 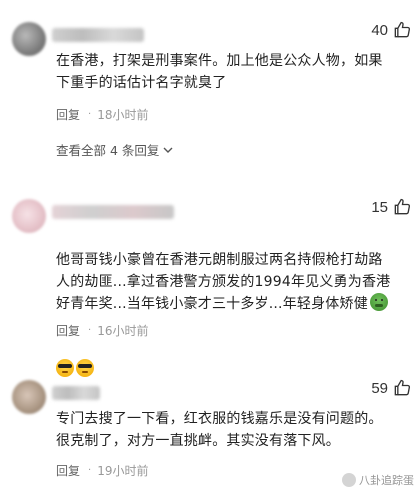 I want to click on comment-meta: 回复 · 16小时前, so click(x=102, y=330).